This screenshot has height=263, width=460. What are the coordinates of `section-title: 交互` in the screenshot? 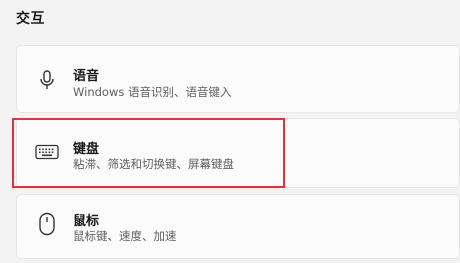 It's located at (30, 19).